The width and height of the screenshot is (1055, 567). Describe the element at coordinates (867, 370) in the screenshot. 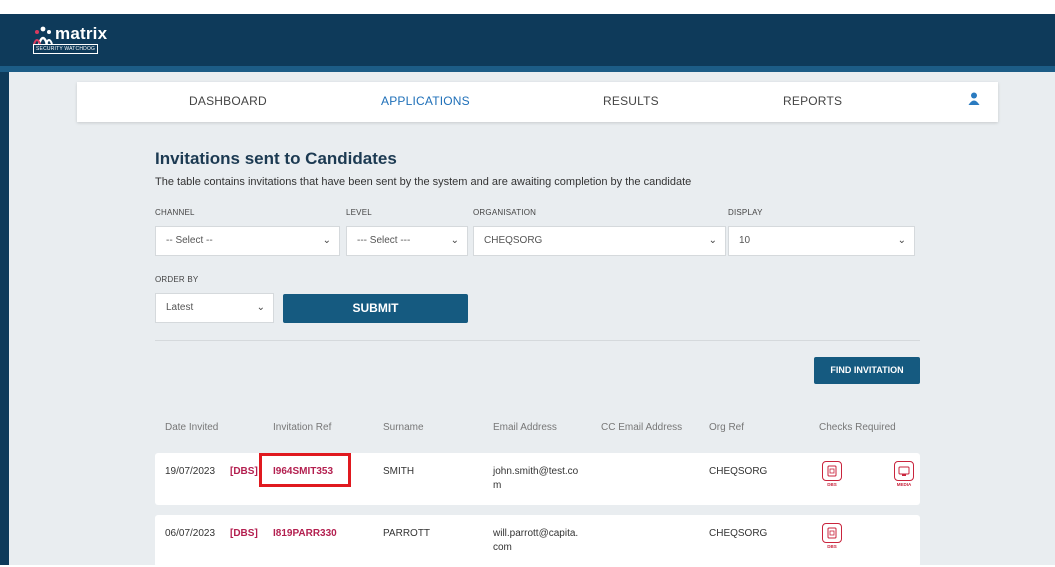

I see `find-invitation-button: FIND INVITATION` at that location.